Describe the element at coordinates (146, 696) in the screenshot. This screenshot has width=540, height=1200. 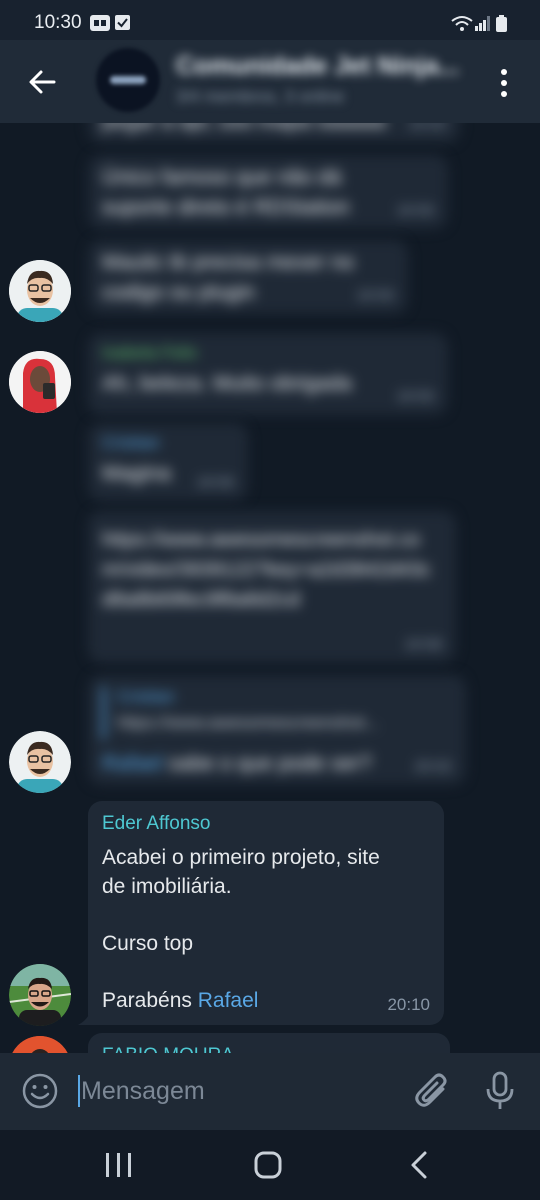
I see `quote-sender: Cristian` at that location.